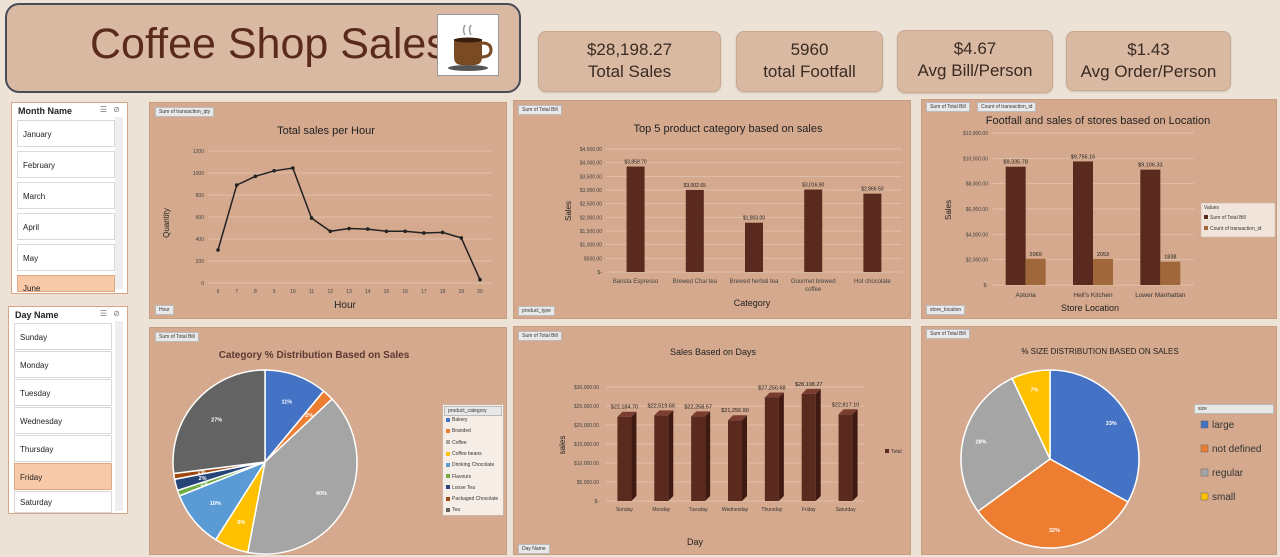 This screenshot has width=1280, height=557. Describe the element at coordinates (66, 257) in the screenshot. I see `slicer-item-may: May` at that location.